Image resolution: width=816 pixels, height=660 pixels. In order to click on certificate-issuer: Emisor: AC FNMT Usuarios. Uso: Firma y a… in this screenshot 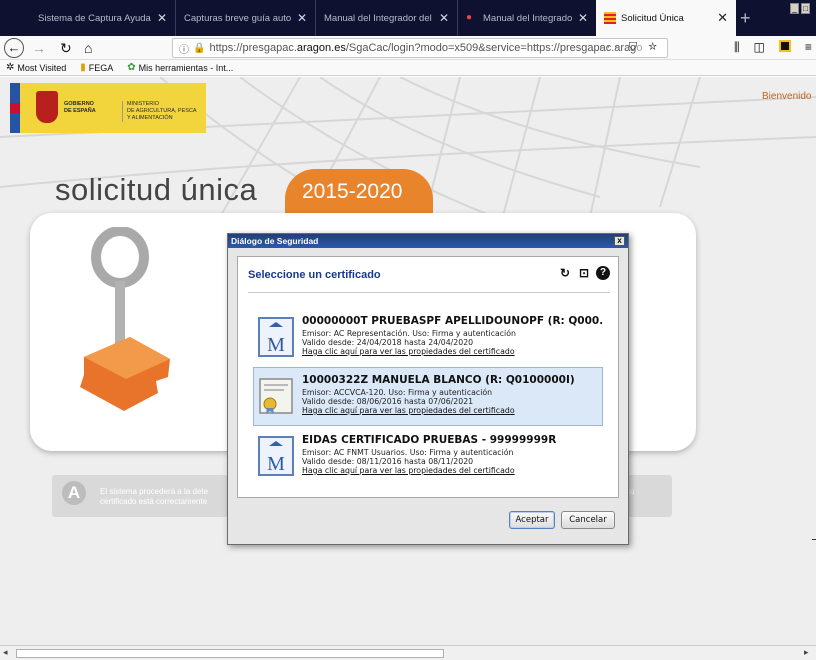, I will do `click(408, 452)`.